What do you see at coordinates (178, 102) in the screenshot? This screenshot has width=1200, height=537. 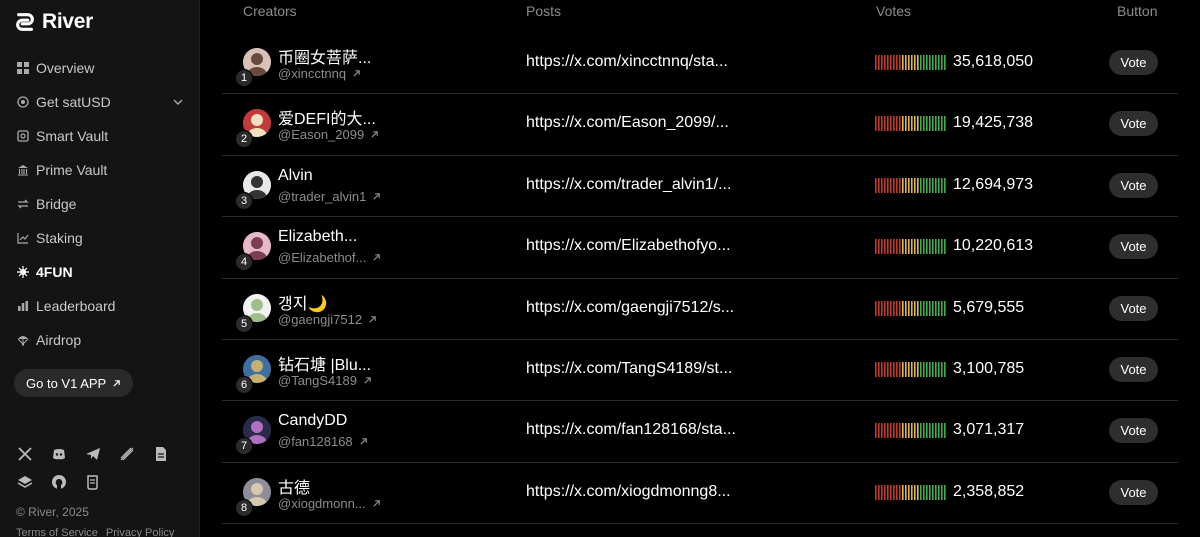 I see `chevron-down-icon` at bounding box center [178, 102].